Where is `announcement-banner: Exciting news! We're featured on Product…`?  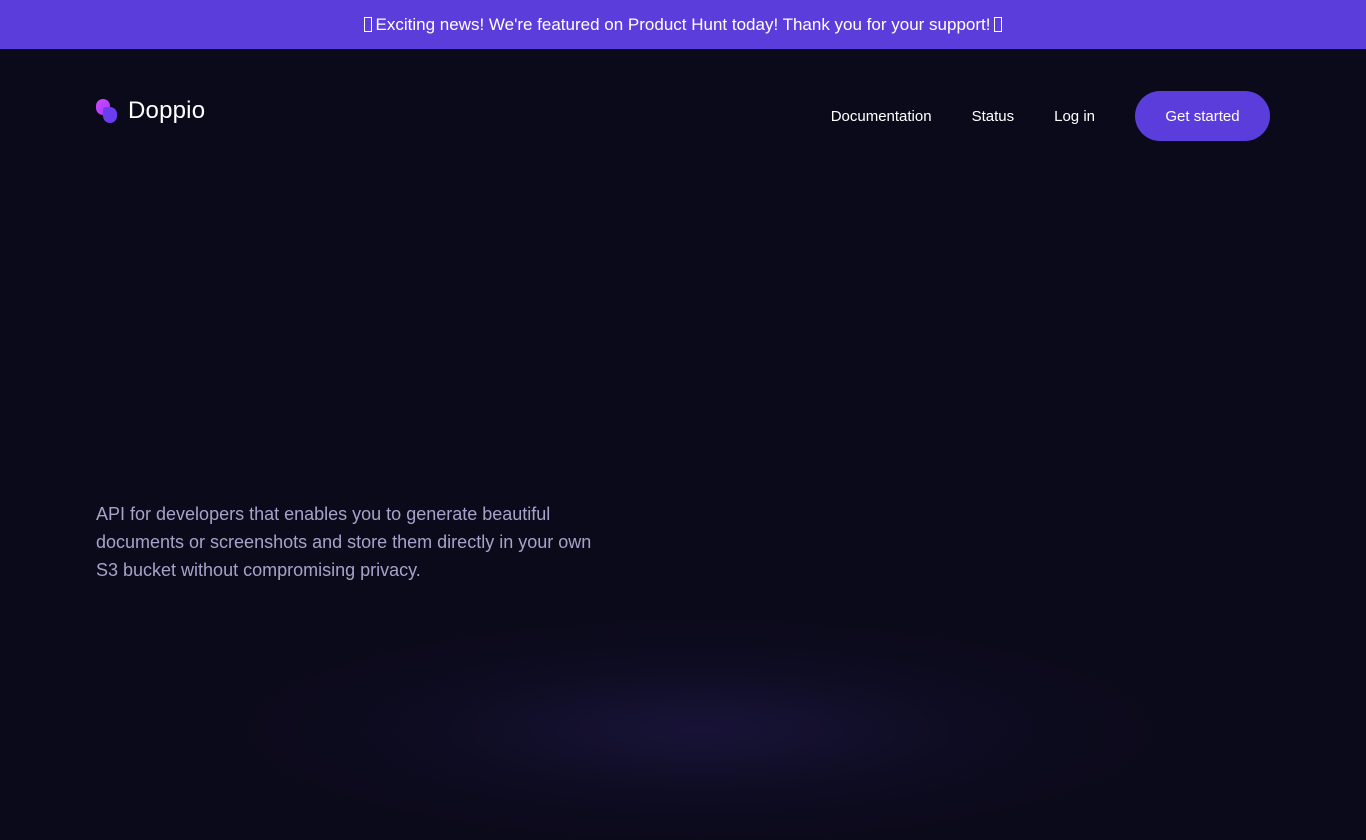 announcement-banner: Exciting news! We're featured on Product… is located at coordinates (683, 24).